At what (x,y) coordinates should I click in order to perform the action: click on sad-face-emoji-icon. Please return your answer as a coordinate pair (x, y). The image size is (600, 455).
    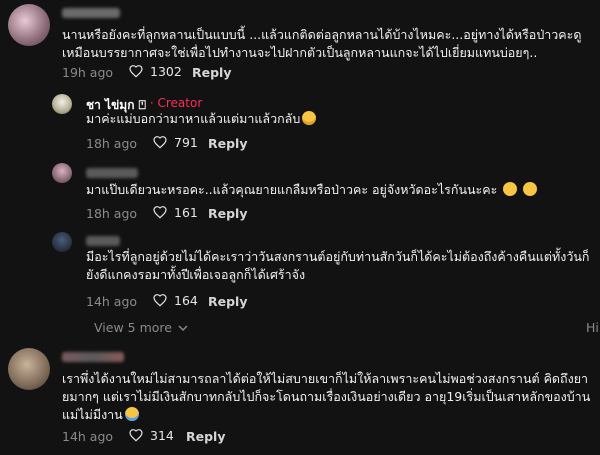
    Looking at the image, I should click on (309, 118).